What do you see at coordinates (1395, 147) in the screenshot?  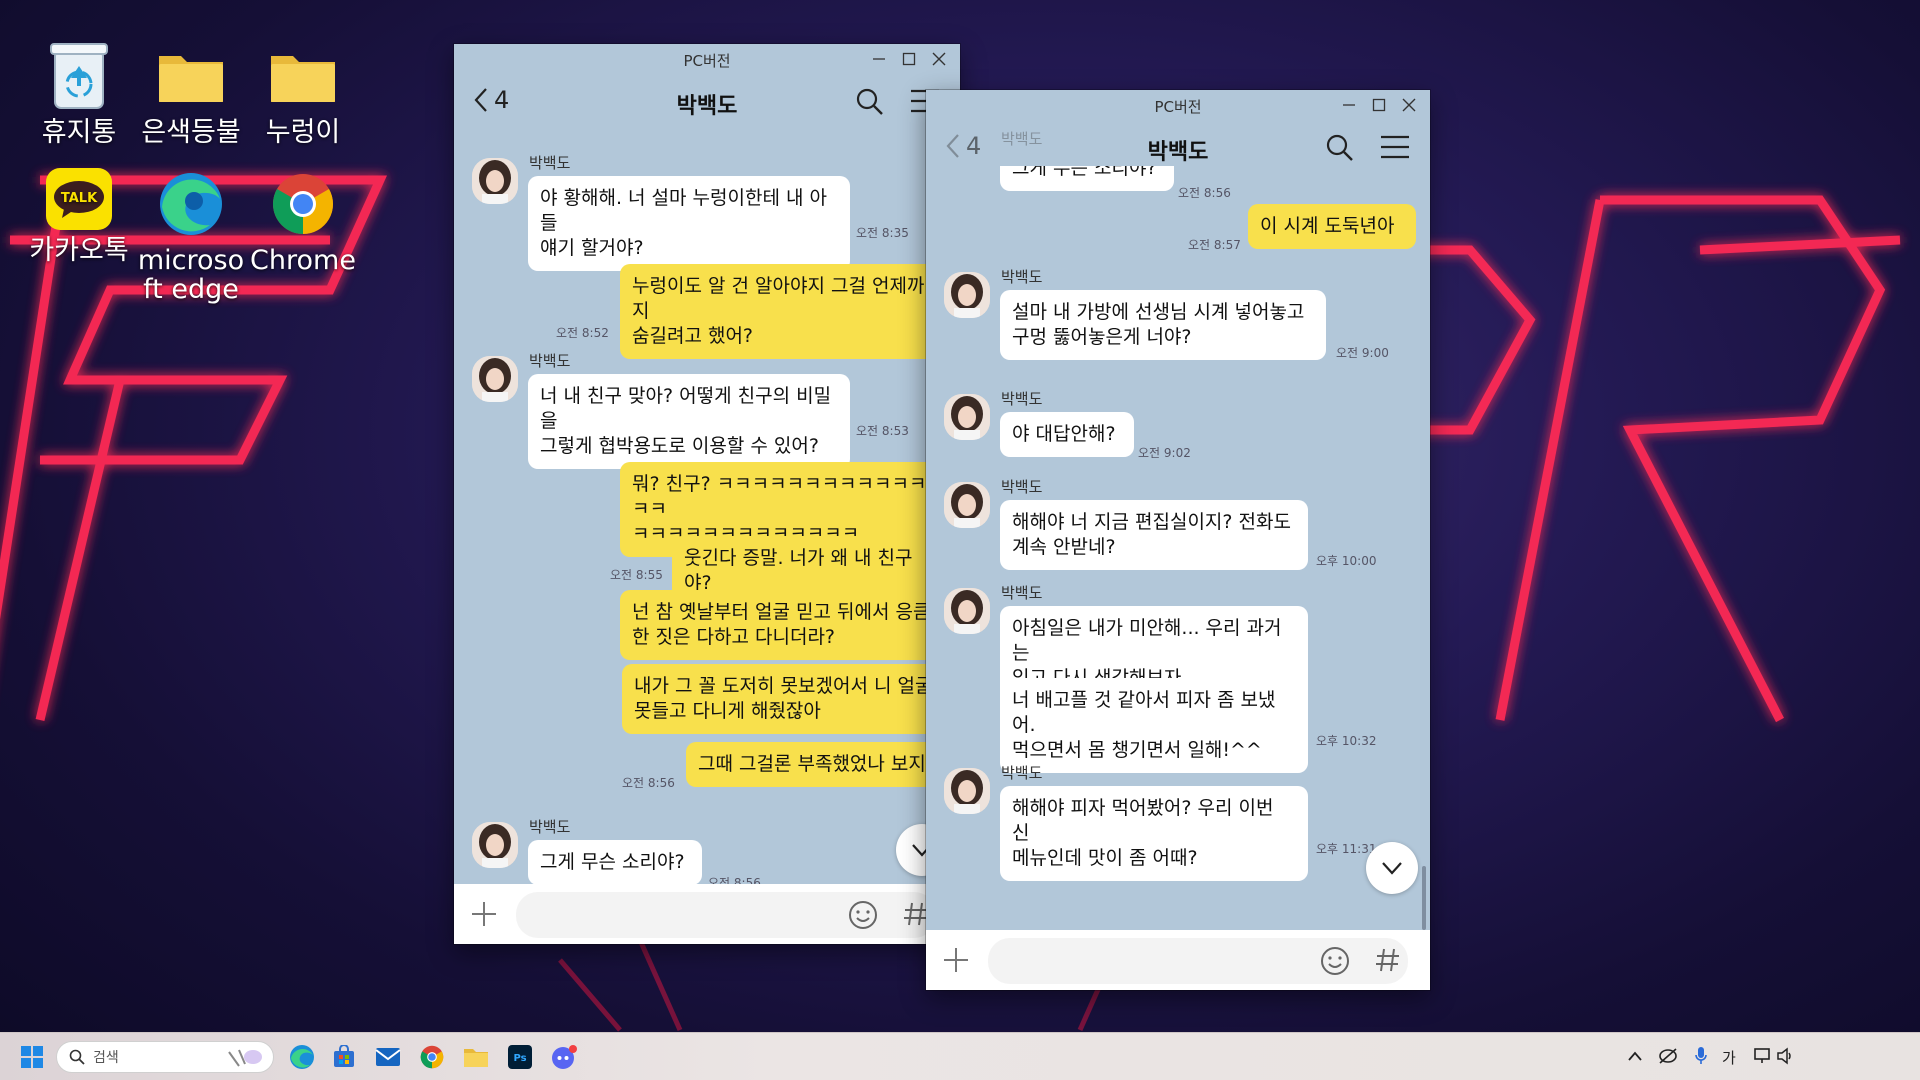 I see `menu-icon` at bounding box center [1395, 147].